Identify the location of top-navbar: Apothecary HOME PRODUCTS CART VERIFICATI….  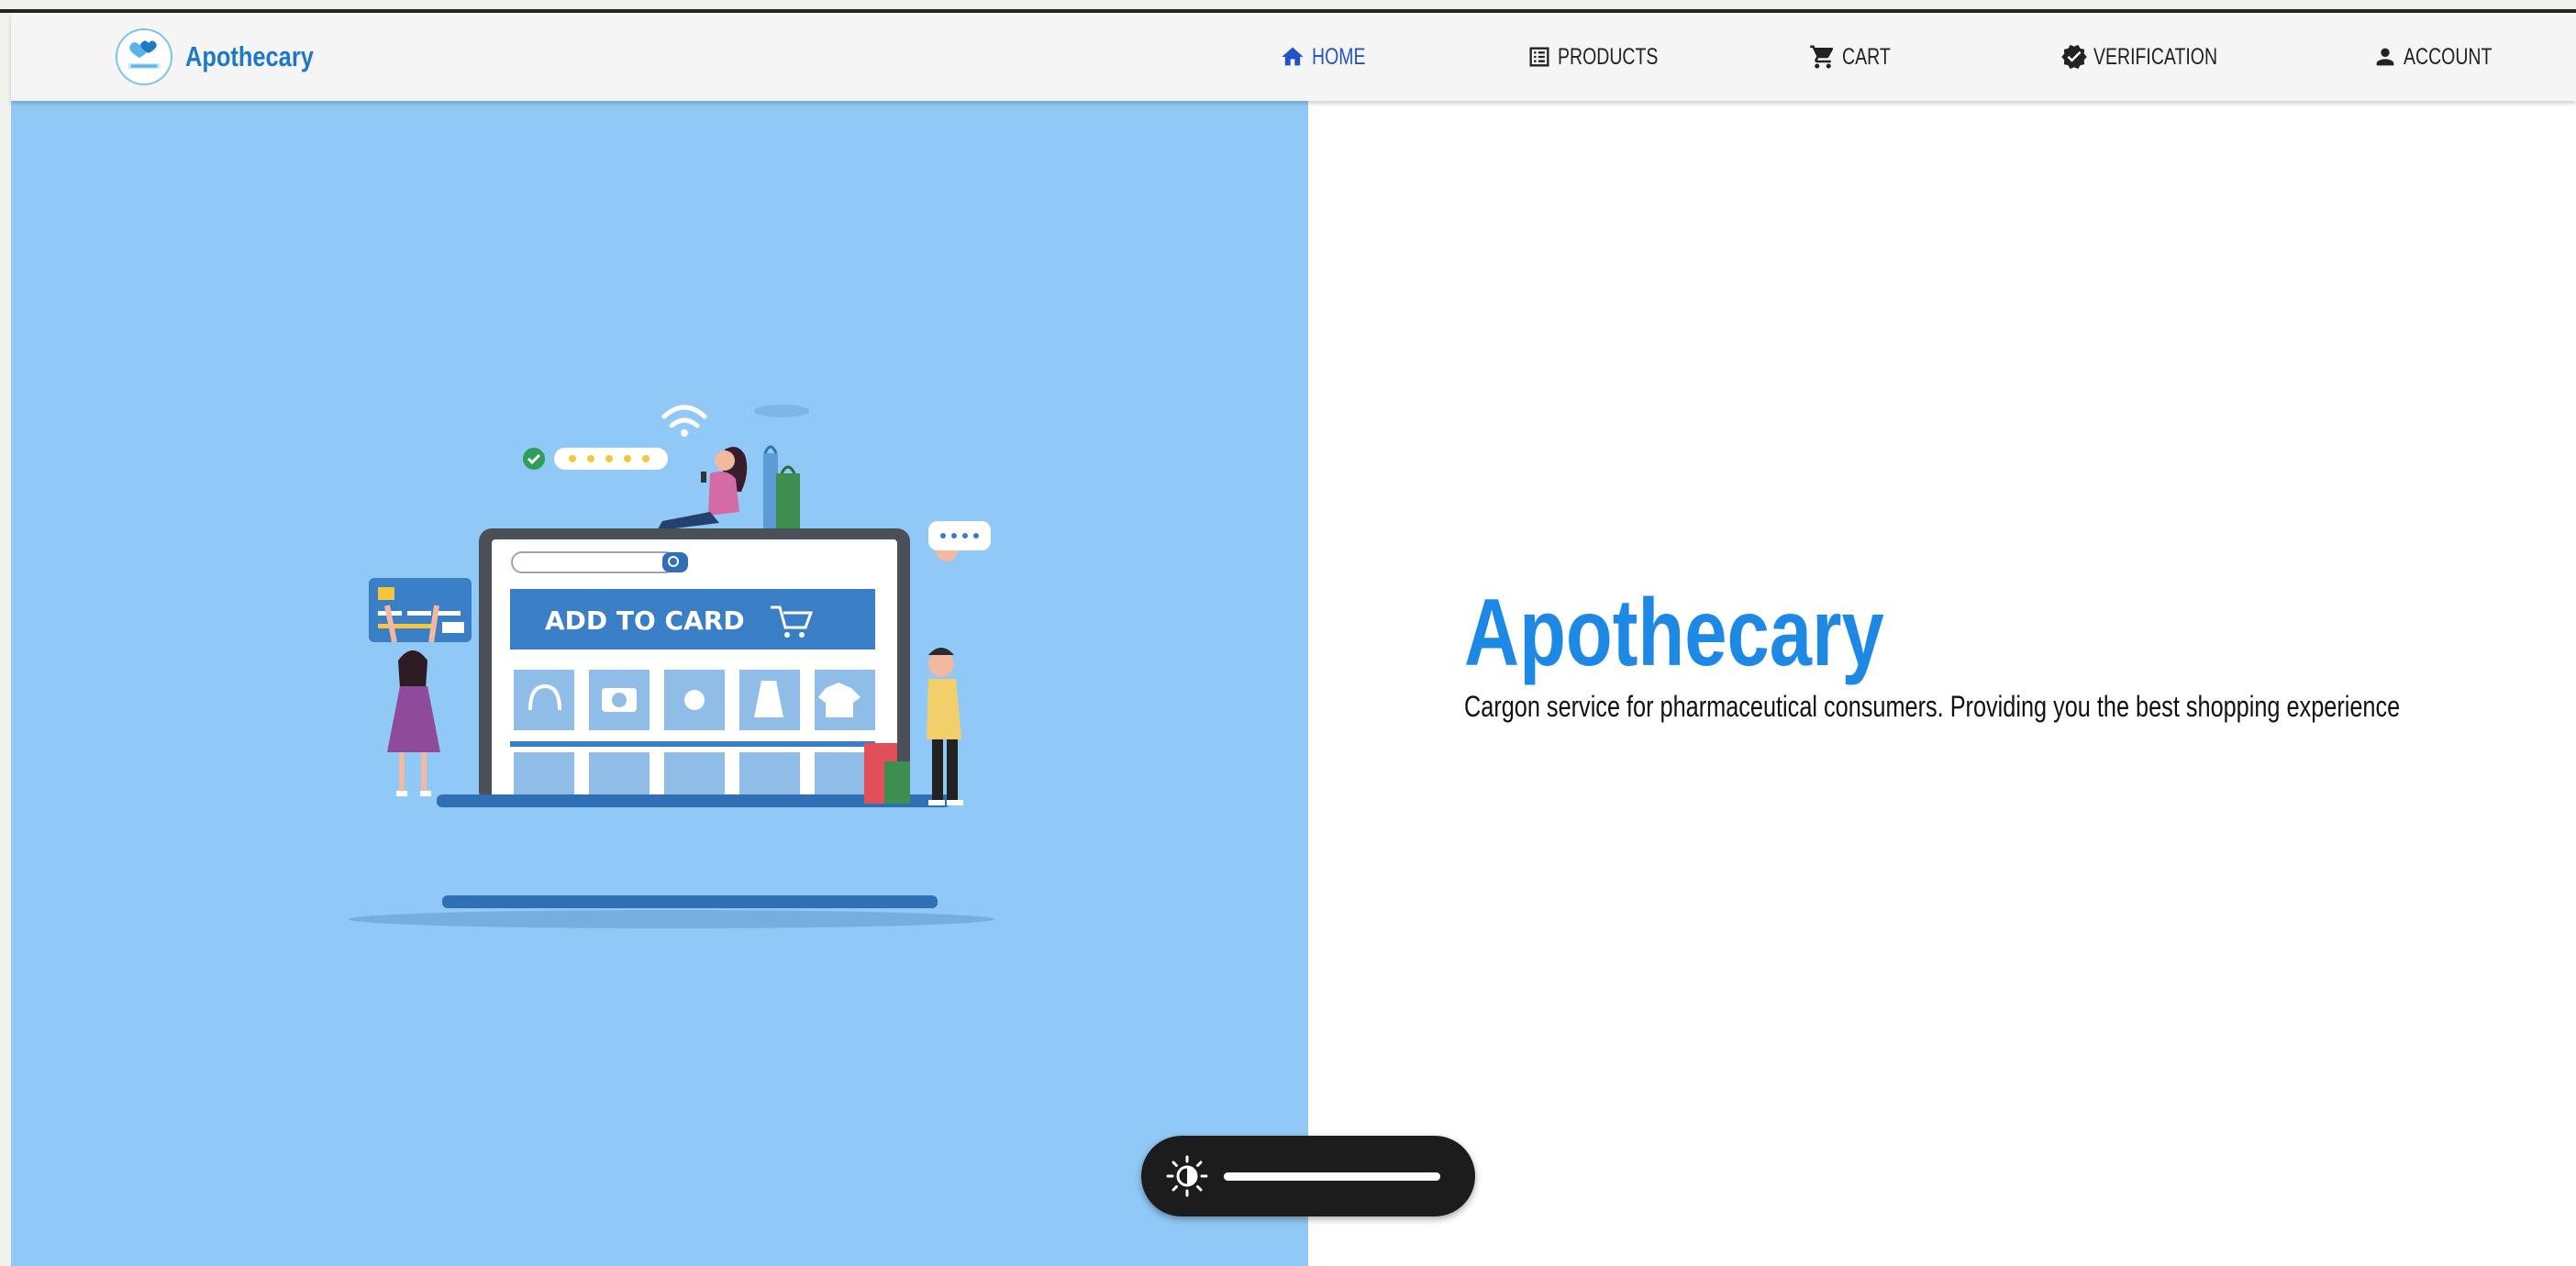
(1293, 57).